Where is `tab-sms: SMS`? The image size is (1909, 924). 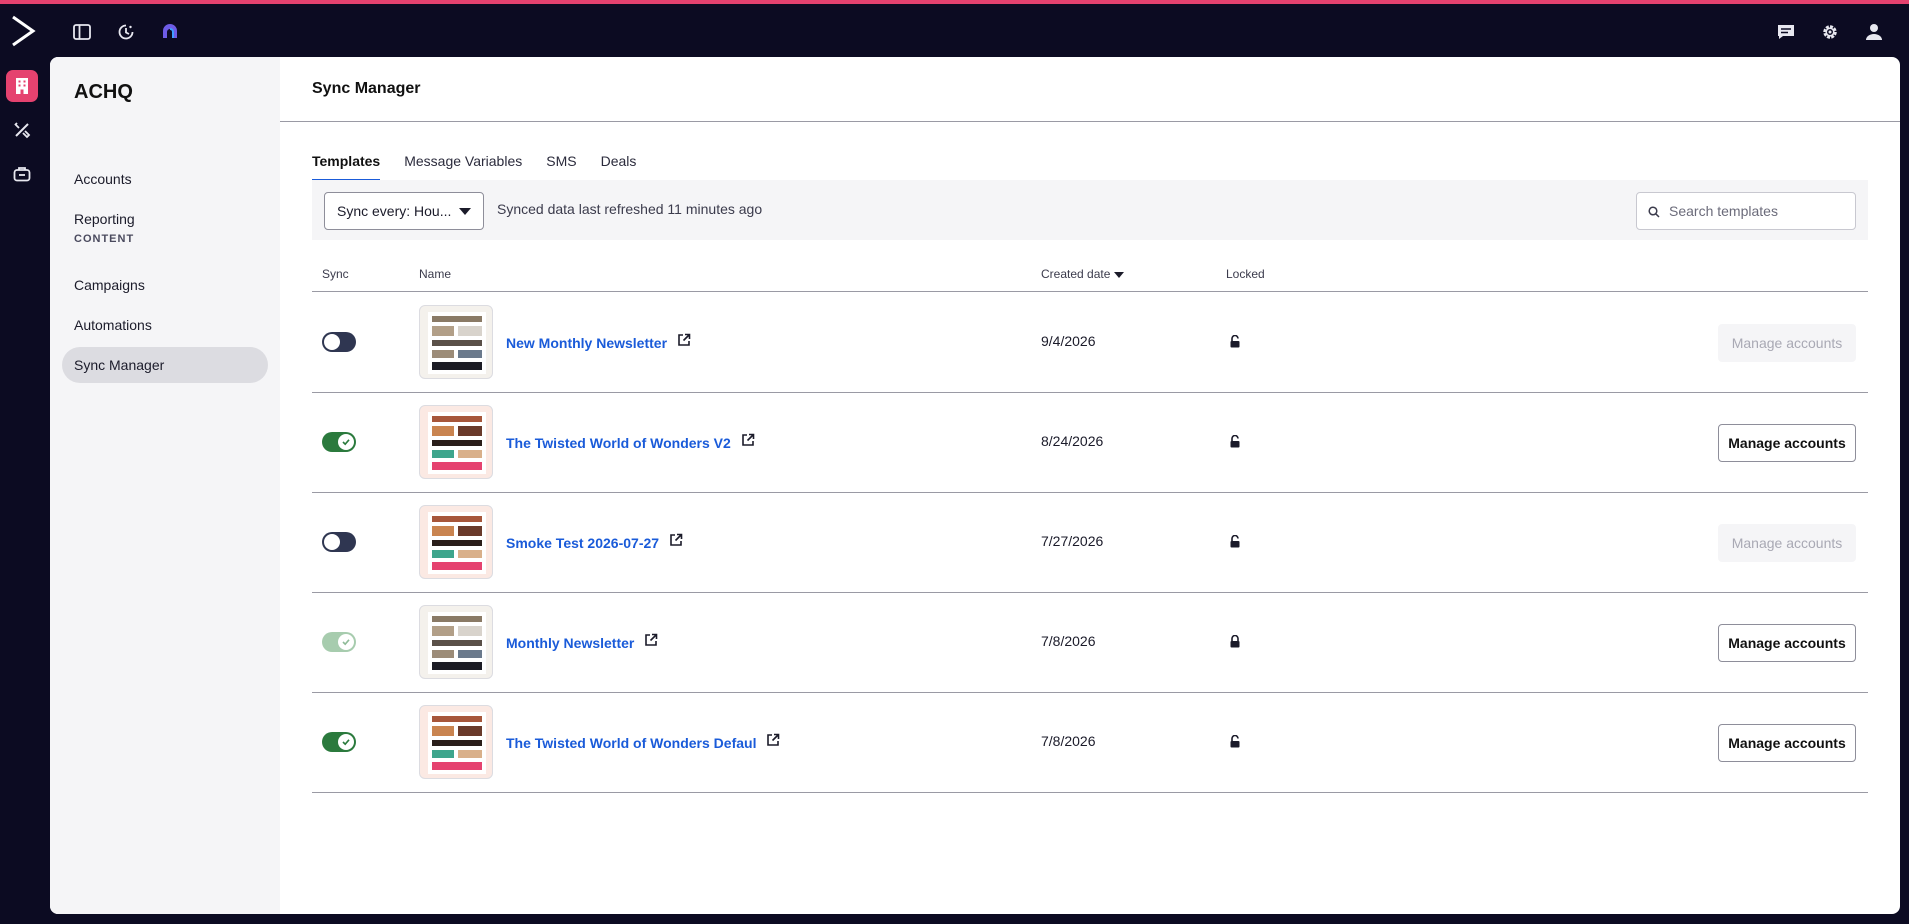 tab-sms: SMS is located at coordinates (561, 166).